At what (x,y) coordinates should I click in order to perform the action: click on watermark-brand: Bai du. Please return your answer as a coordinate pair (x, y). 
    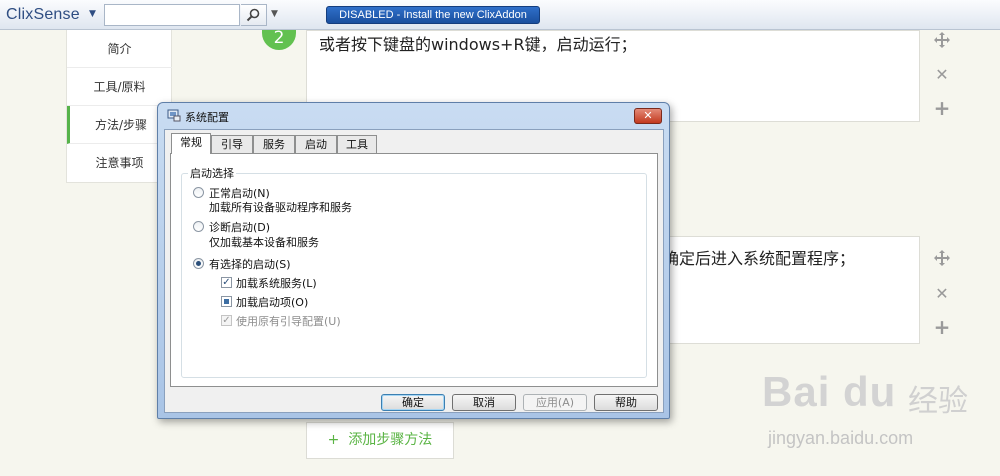
    Looking at the image, I should click on (829, 391).